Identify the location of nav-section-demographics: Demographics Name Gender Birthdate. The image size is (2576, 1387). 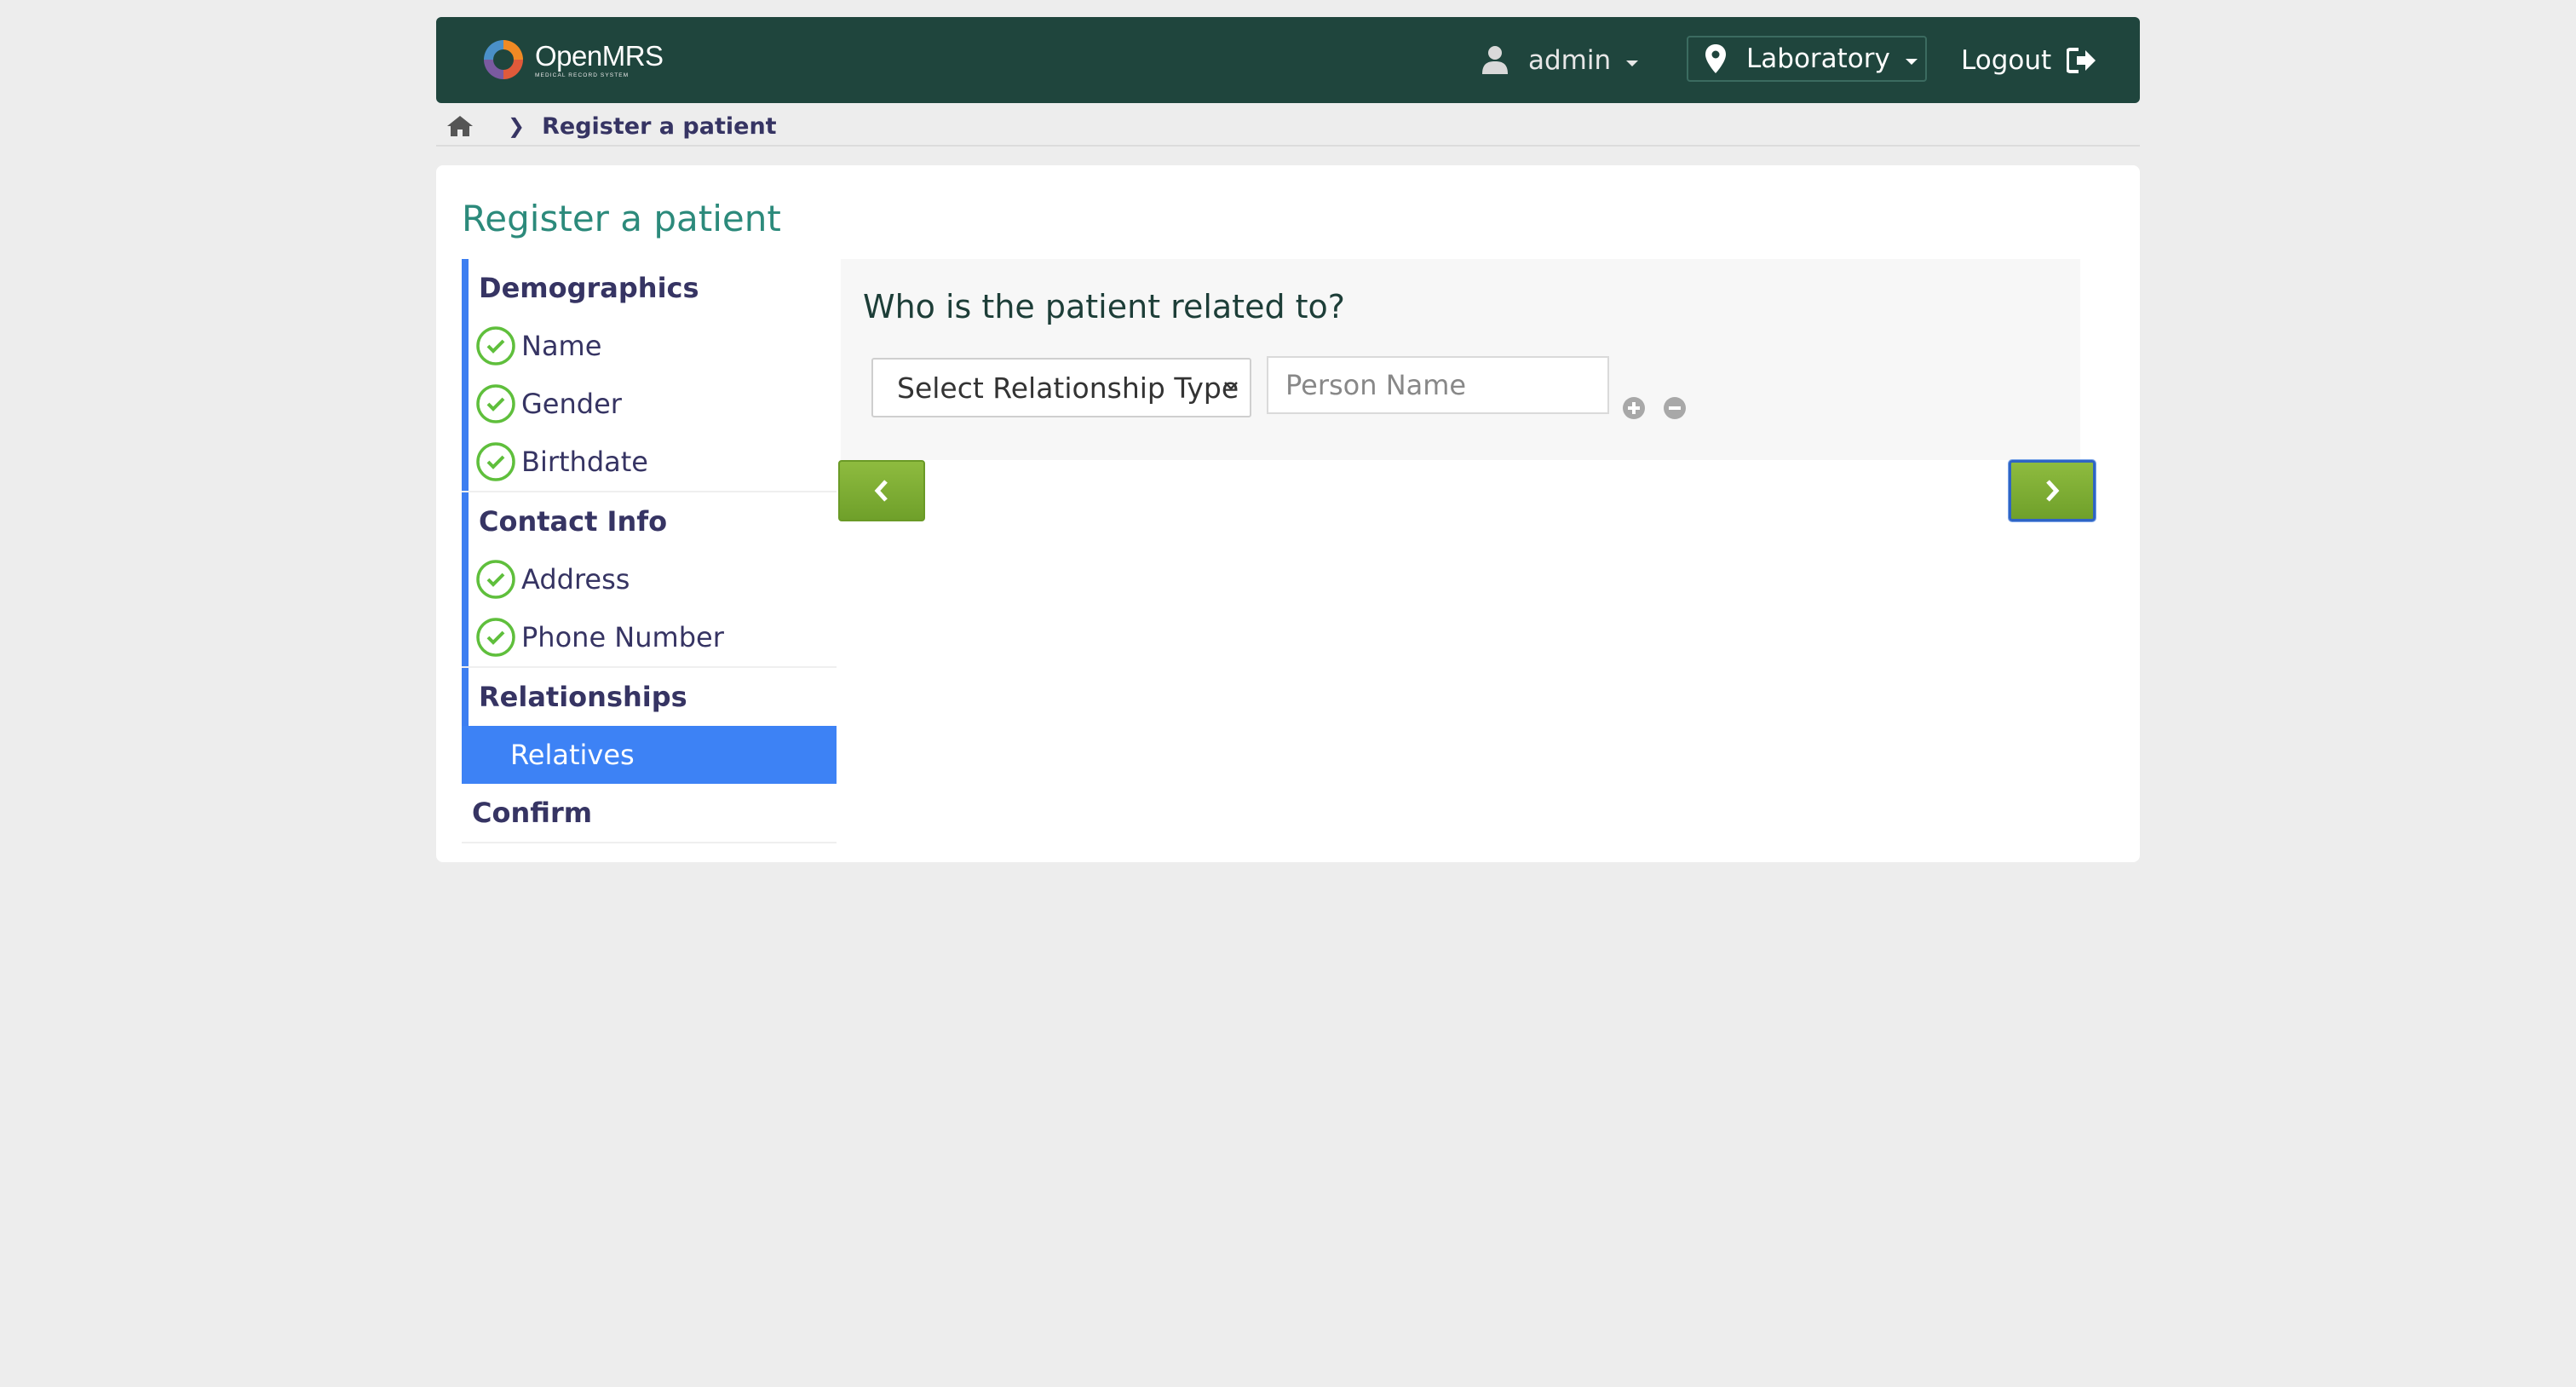
(649, 375).